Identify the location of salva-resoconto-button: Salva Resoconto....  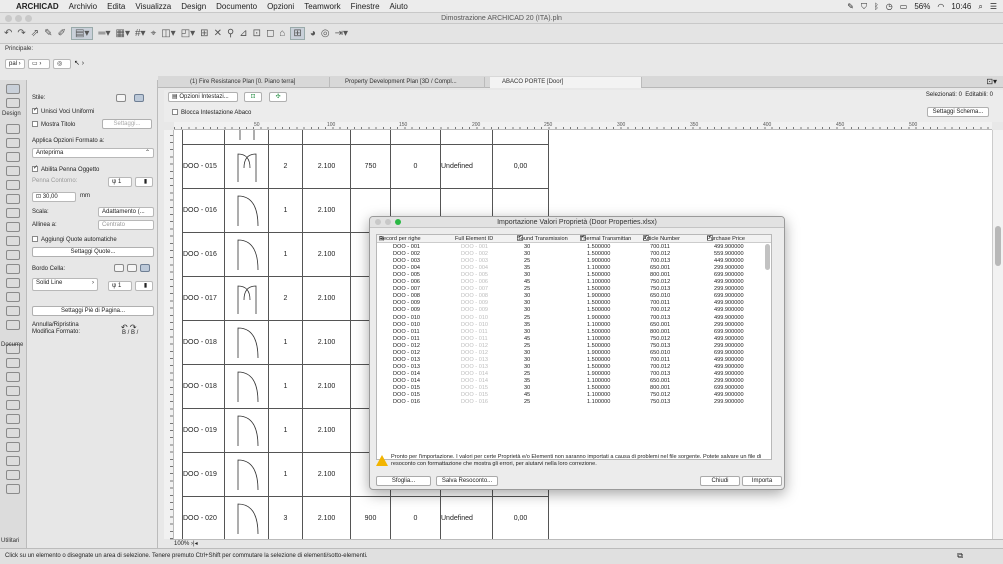
(467, 481).